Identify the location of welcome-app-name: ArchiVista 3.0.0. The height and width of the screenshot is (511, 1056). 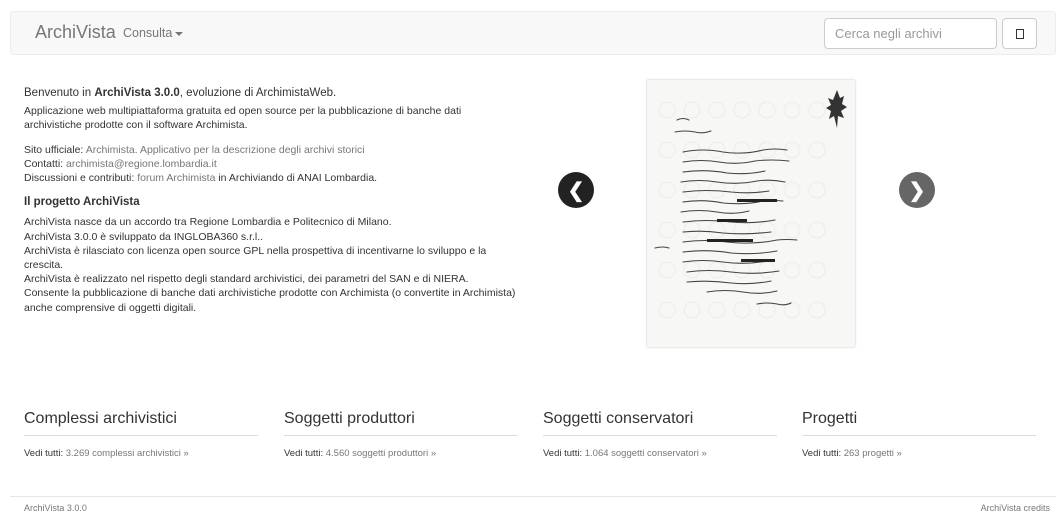
(137, 93).